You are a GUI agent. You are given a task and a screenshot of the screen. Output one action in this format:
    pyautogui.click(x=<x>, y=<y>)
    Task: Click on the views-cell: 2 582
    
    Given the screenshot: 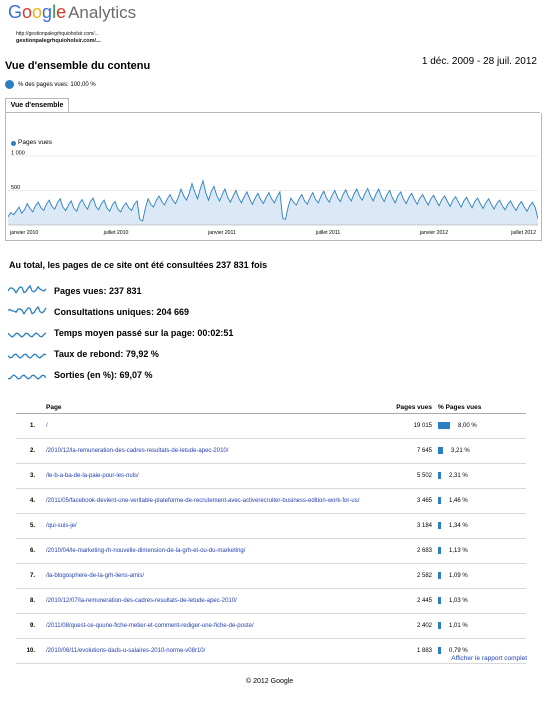 What is the action you would take?
    pyautogui.click(x=407, y=576)
    